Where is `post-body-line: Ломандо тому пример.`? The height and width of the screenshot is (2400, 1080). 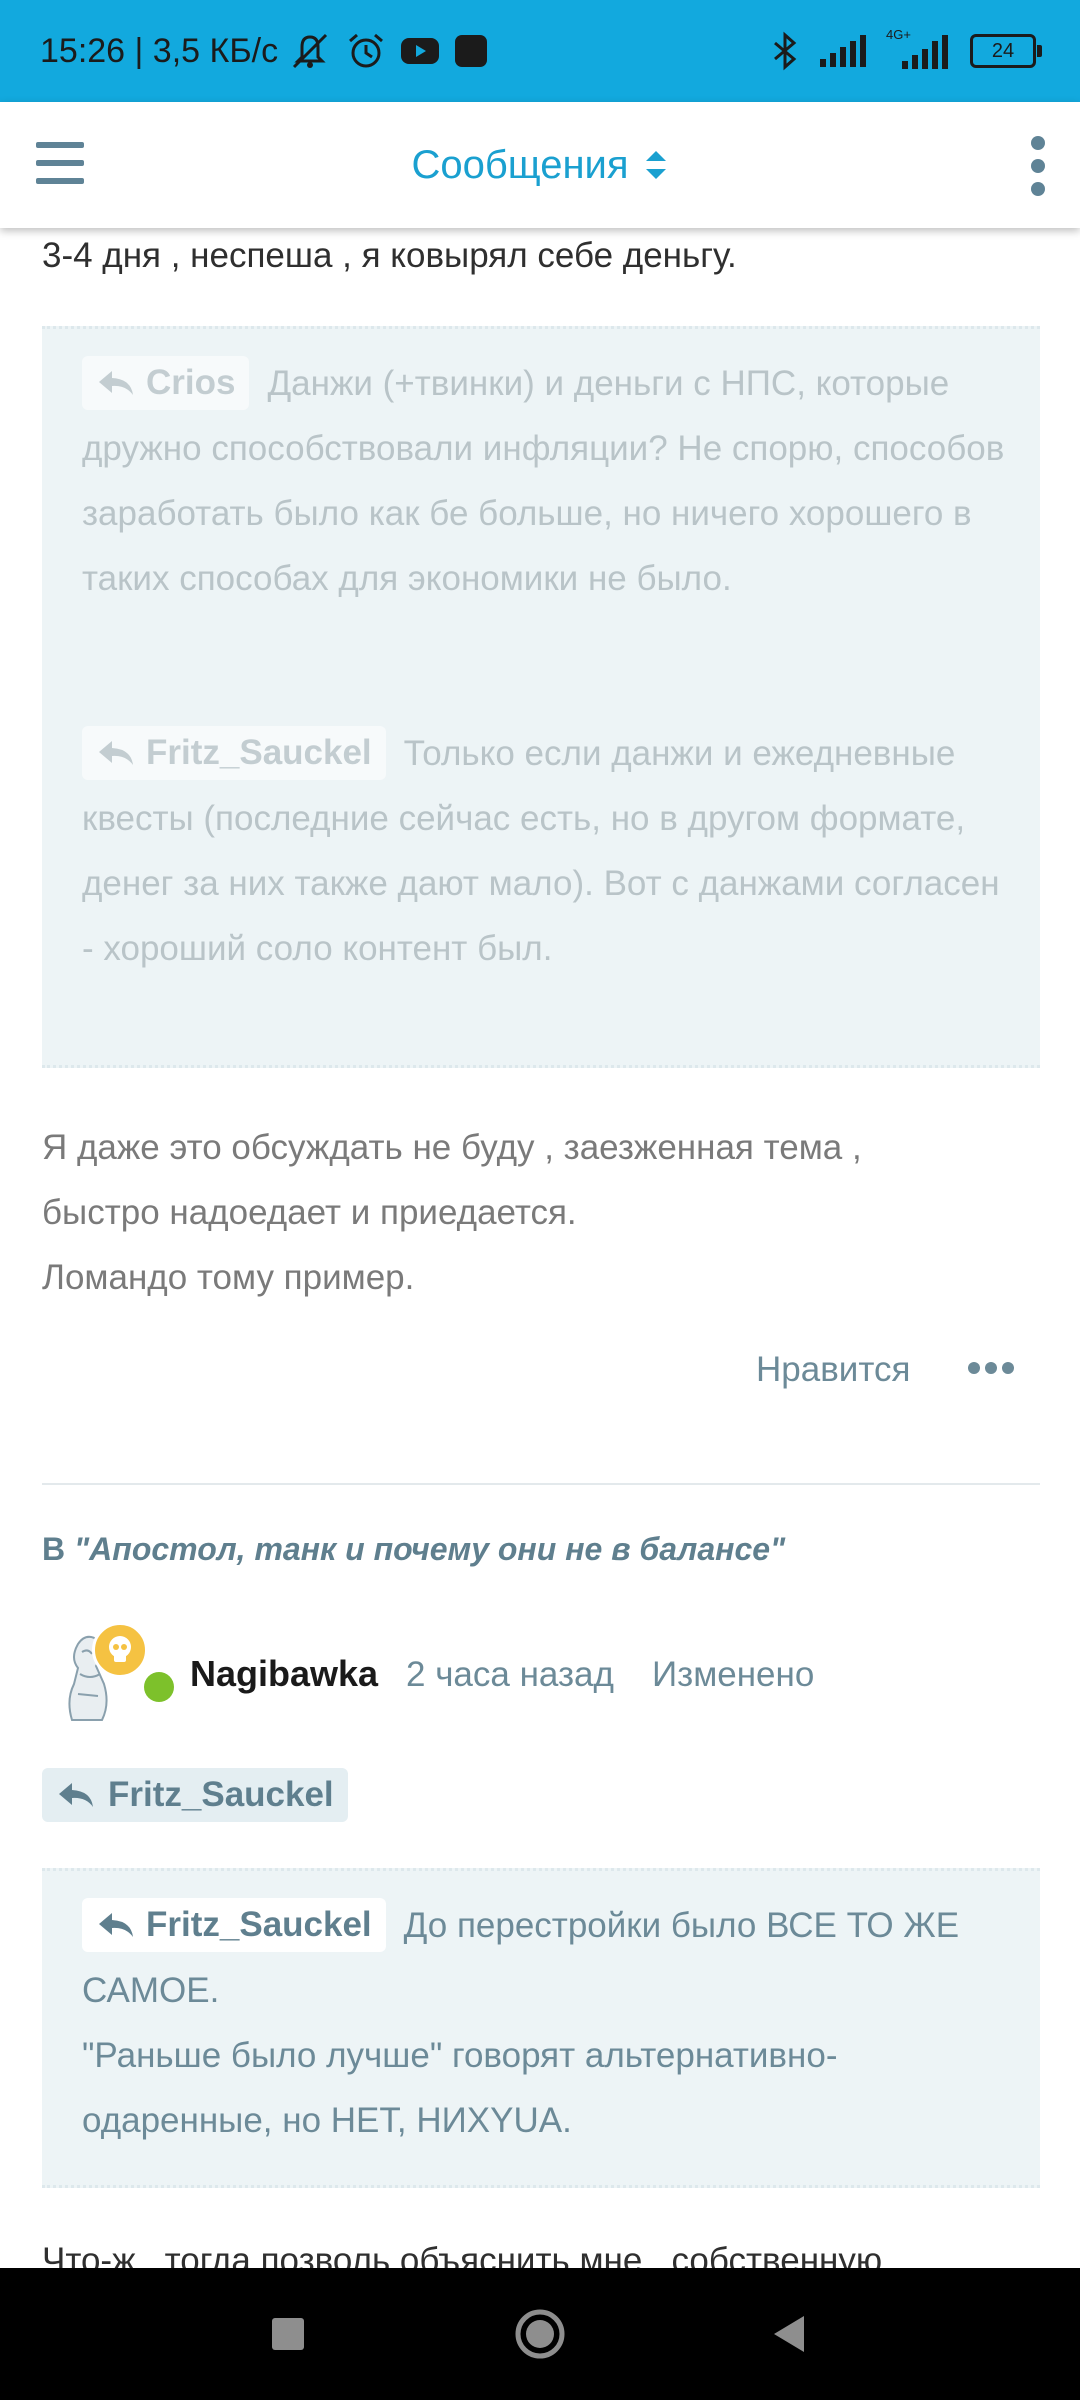 post-body-line: Ломандо тому пример. is located at coordinates (228, 1277).